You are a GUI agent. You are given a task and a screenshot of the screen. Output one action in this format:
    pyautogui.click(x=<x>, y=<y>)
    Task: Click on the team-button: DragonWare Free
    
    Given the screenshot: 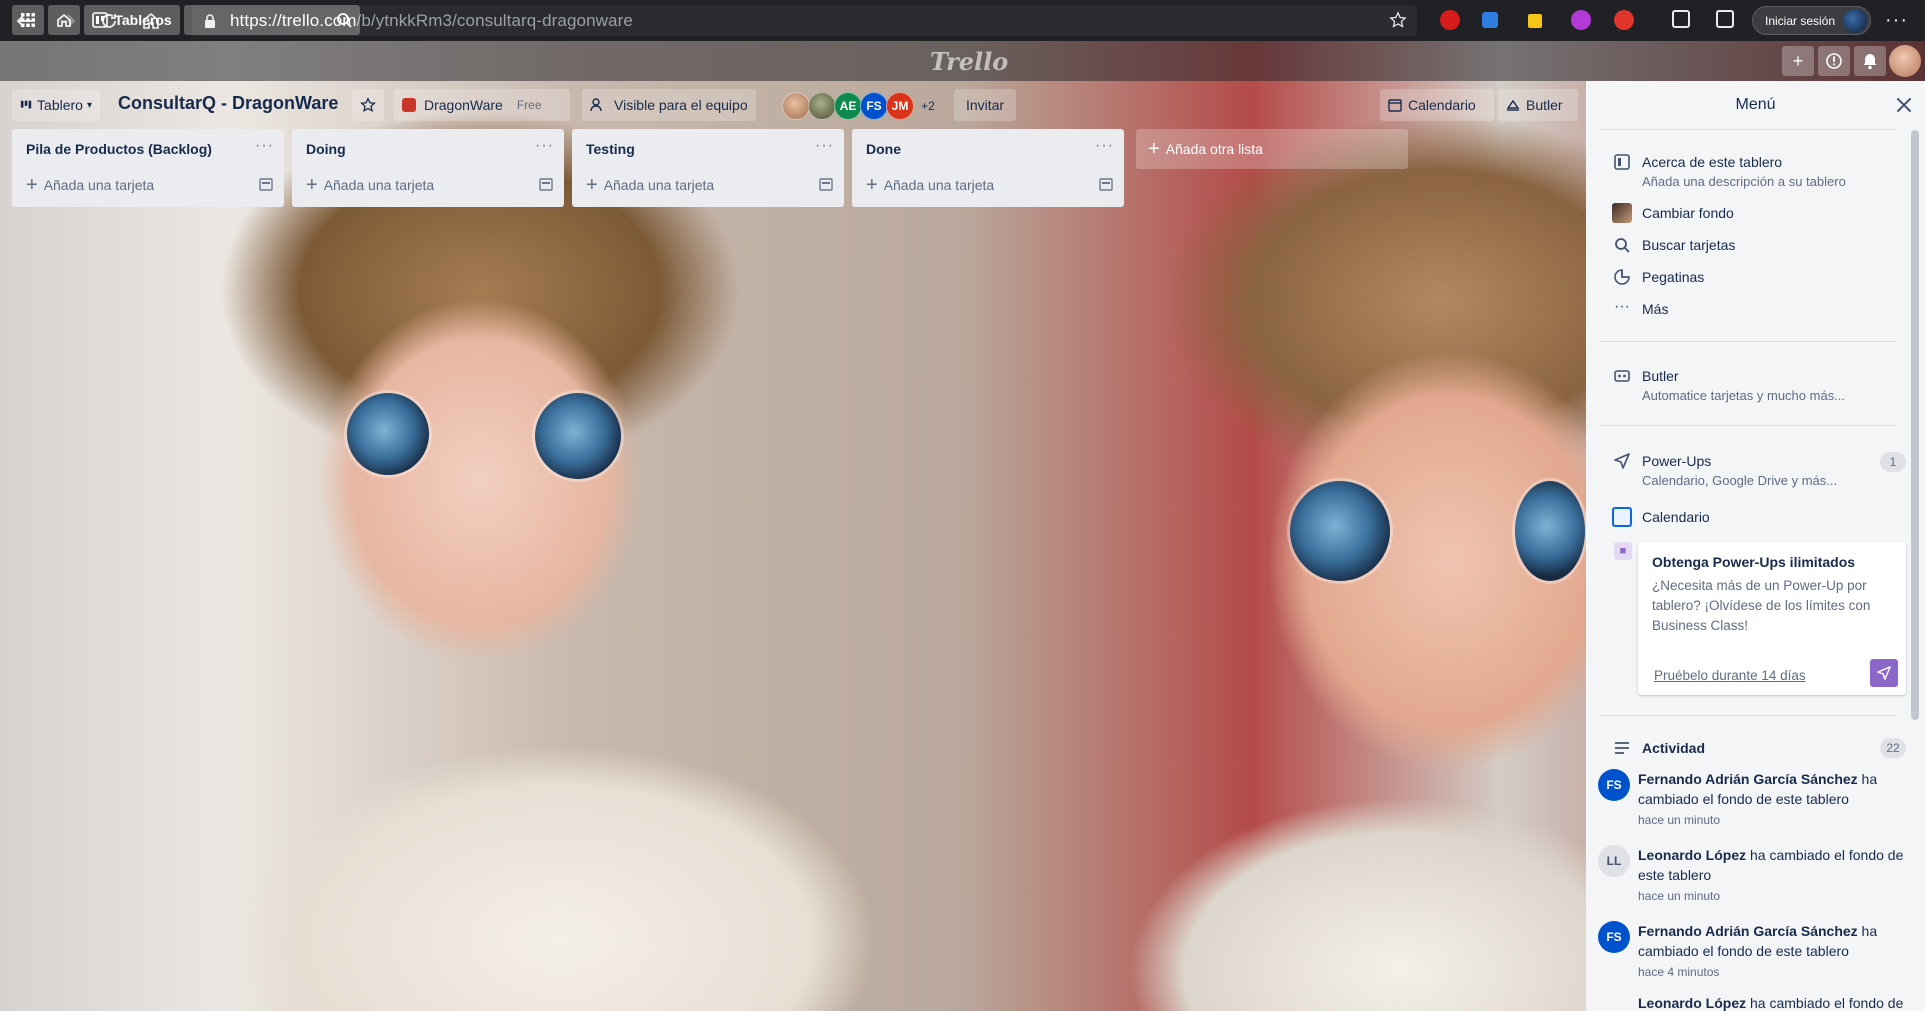 What is the action you would take?
    pyautogui.click(x=482, y=105)
    